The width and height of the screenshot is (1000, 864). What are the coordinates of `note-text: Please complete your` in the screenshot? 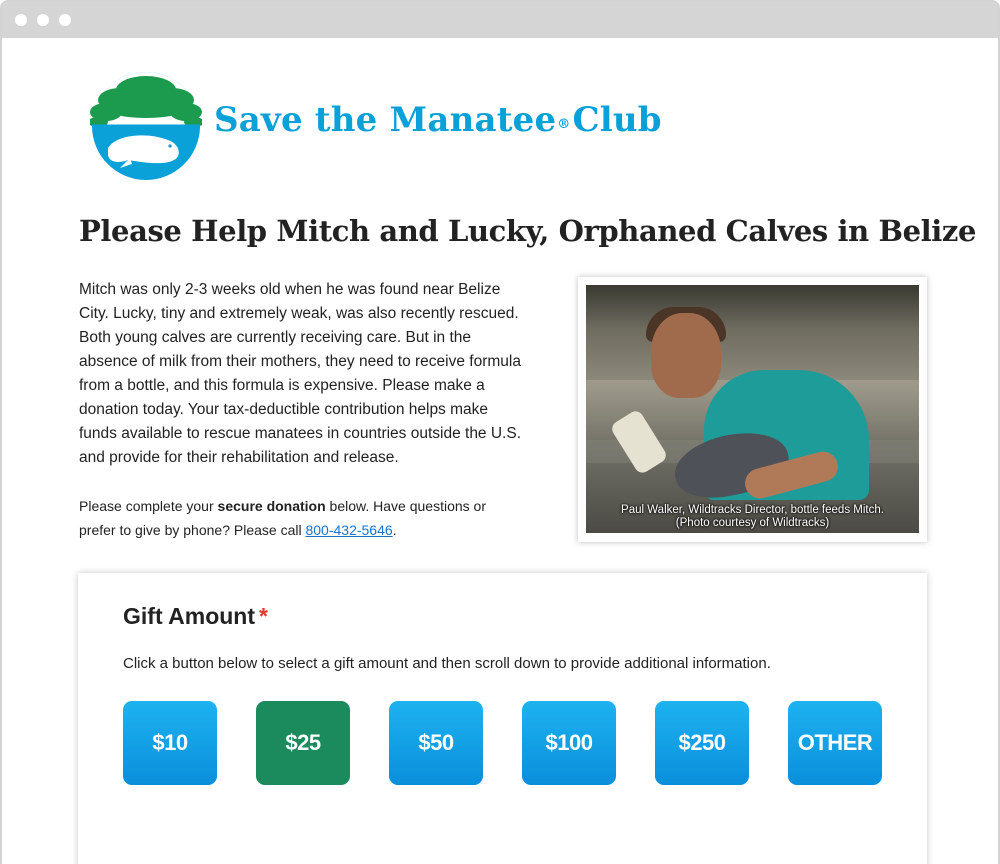 It's located at (148, 506).